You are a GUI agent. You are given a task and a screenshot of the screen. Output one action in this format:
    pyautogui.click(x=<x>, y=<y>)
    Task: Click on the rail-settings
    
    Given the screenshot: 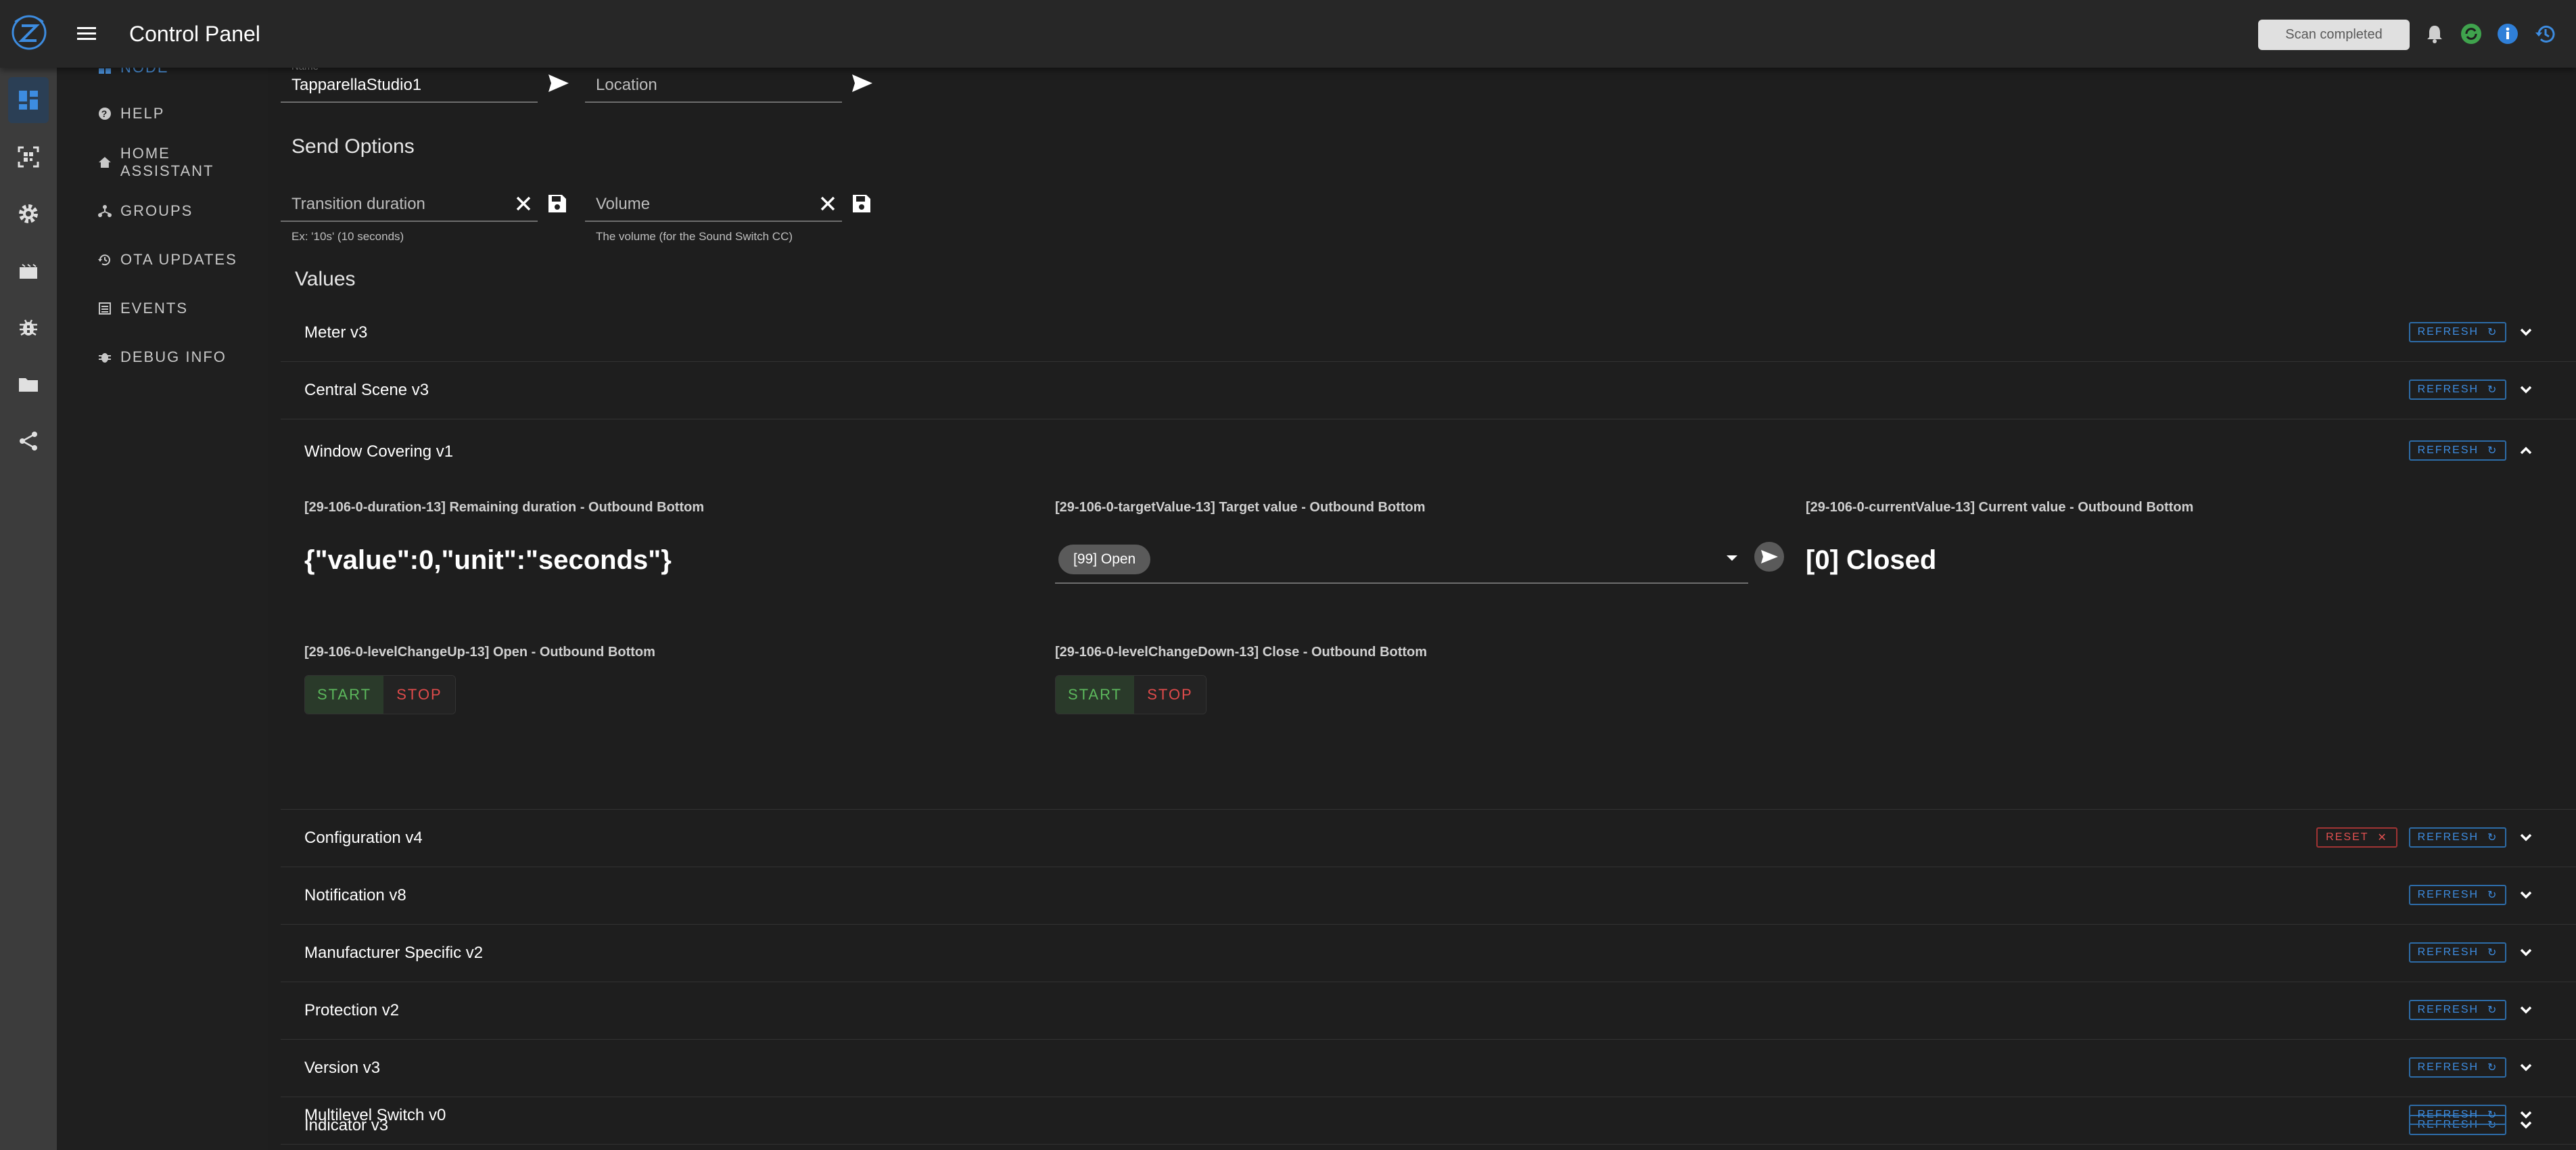 What is the action you would take?
    pyautogui.click(x=28, y=214)
    